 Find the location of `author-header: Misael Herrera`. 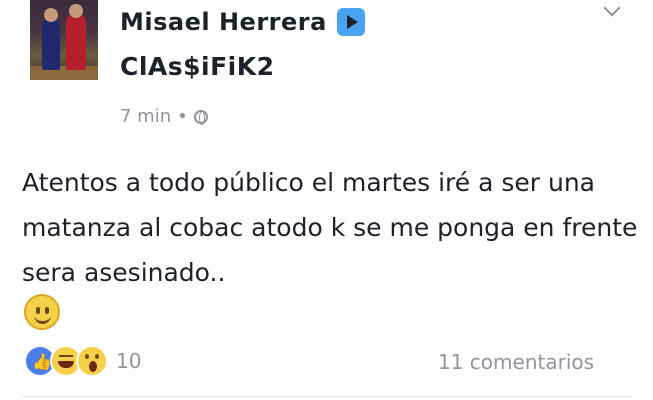

author-header: Misael Herrera is located at coordinates (242, 22).